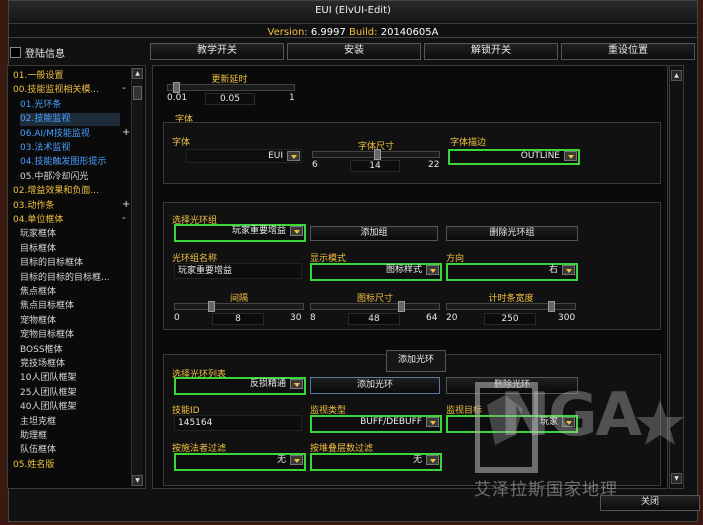 Image resolution: width=703 pixels, height=525 pixels. What do you see at coordinates (41, 350) in the screenshot?
I see `sidebar-item: BOSS框体` at bounding box center [41, 350].